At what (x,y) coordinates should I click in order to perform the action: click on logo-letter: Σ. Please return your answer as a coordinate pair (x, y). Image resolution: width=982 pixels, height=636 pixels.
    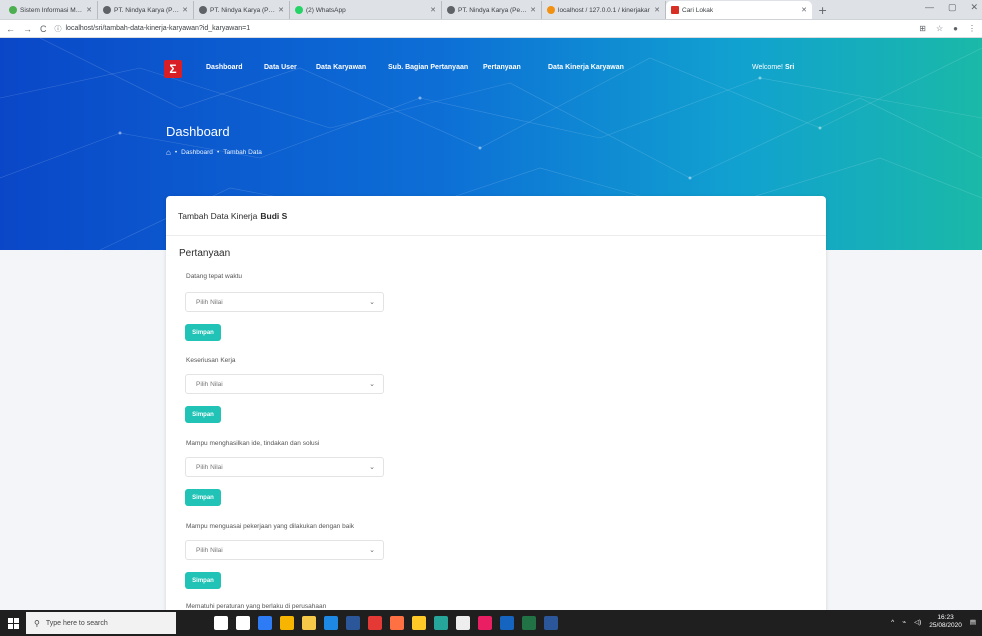
    Looking at the image, I should click on (173, 69).